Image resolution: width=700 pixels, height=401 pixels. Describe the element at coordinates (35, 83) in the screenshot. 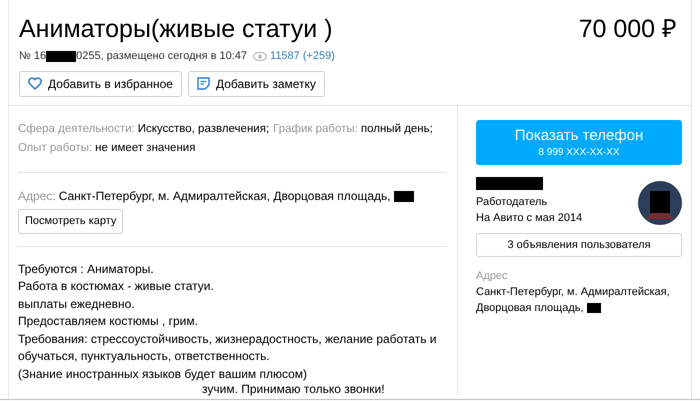

I see `heart-icon` at that location.